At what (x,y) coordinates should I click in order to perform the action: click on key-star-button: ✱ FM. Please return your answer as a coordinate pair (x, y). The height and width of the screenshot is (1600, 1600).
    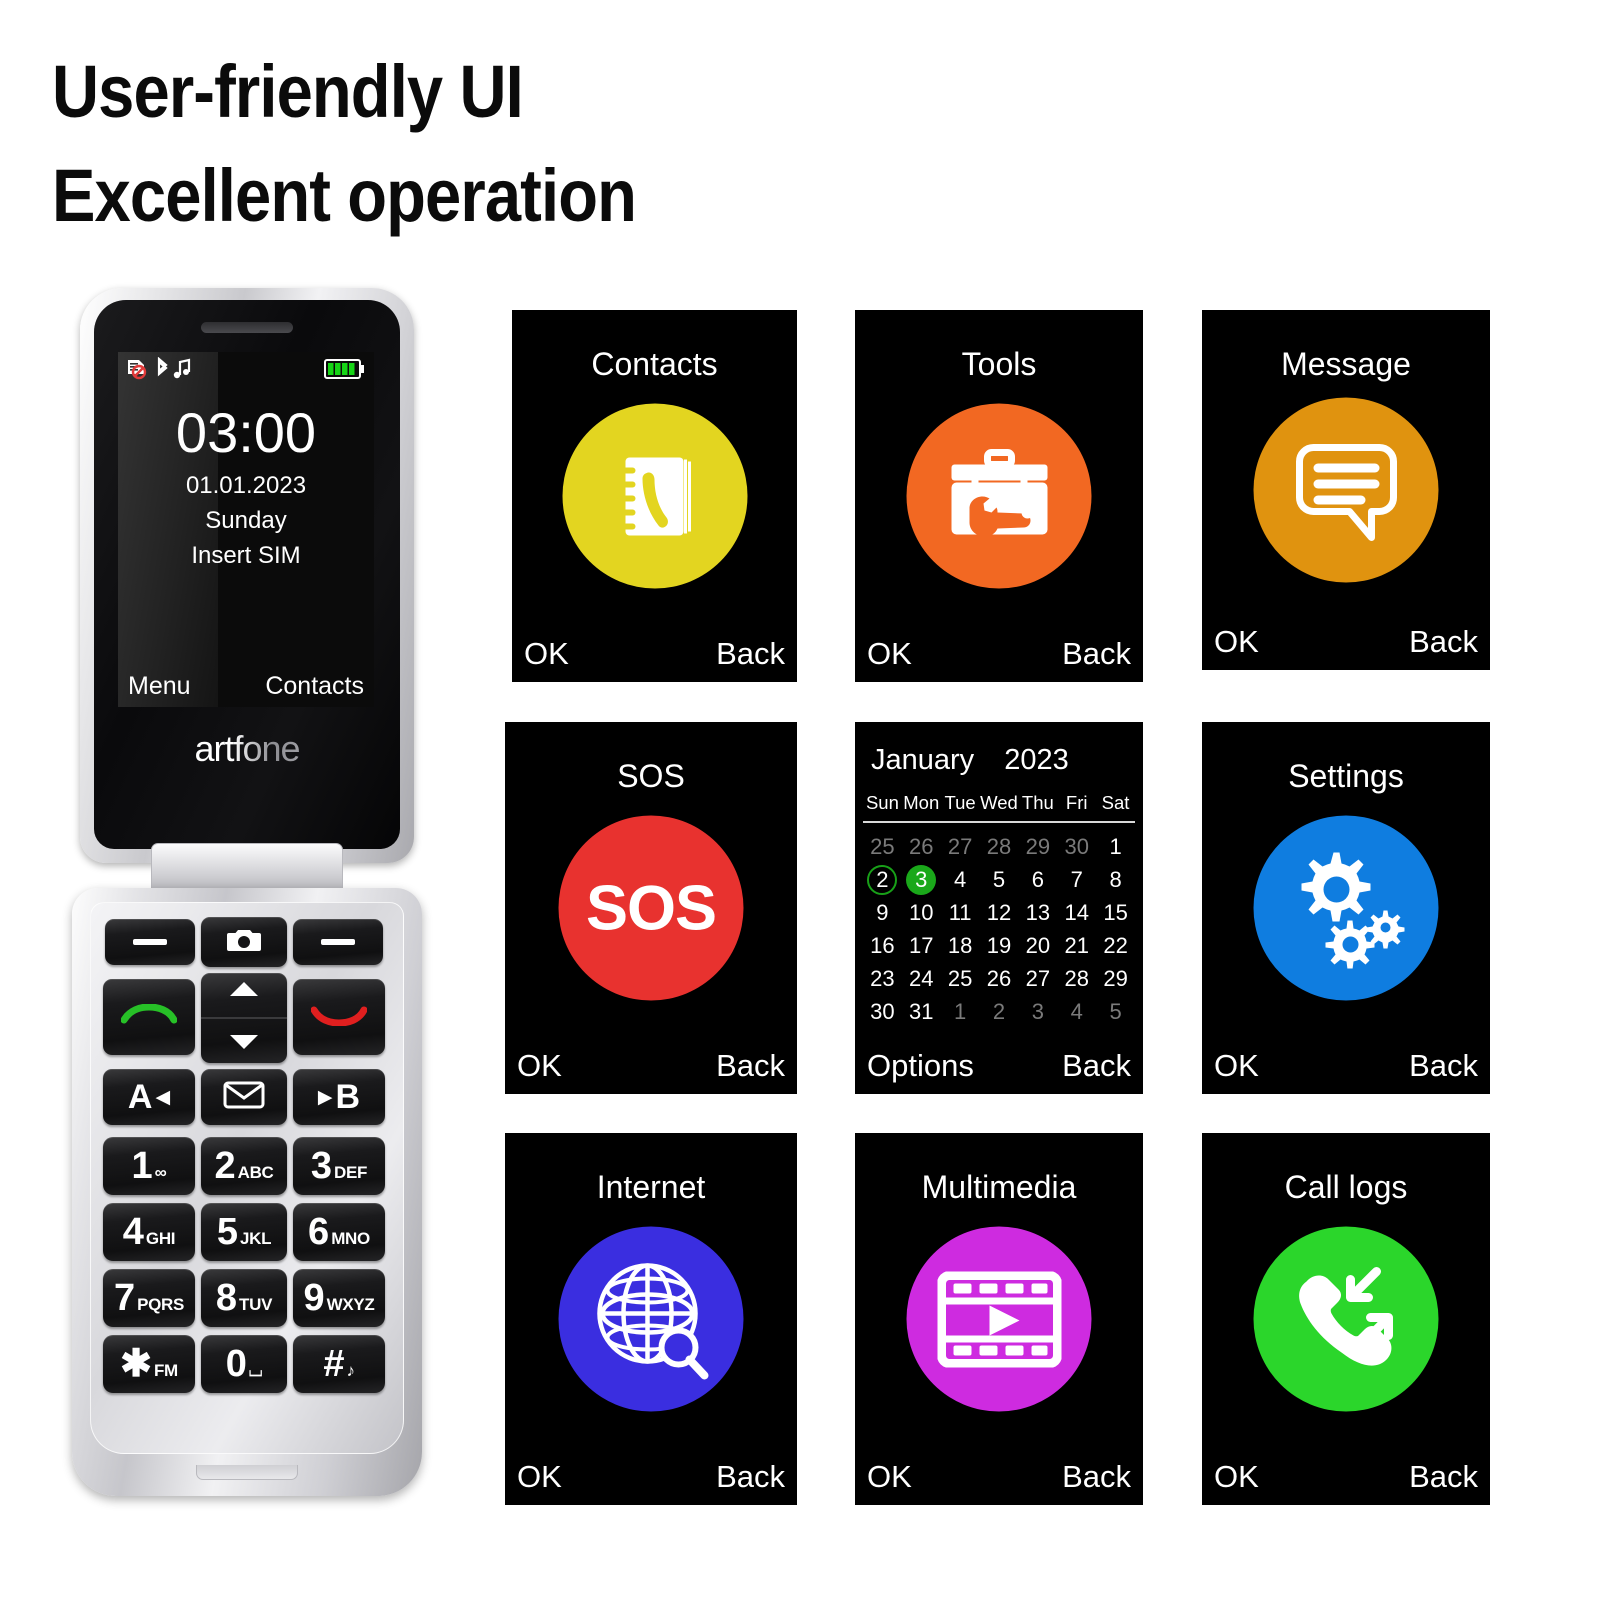
    Looking at the image, I should click on (149, 1364).